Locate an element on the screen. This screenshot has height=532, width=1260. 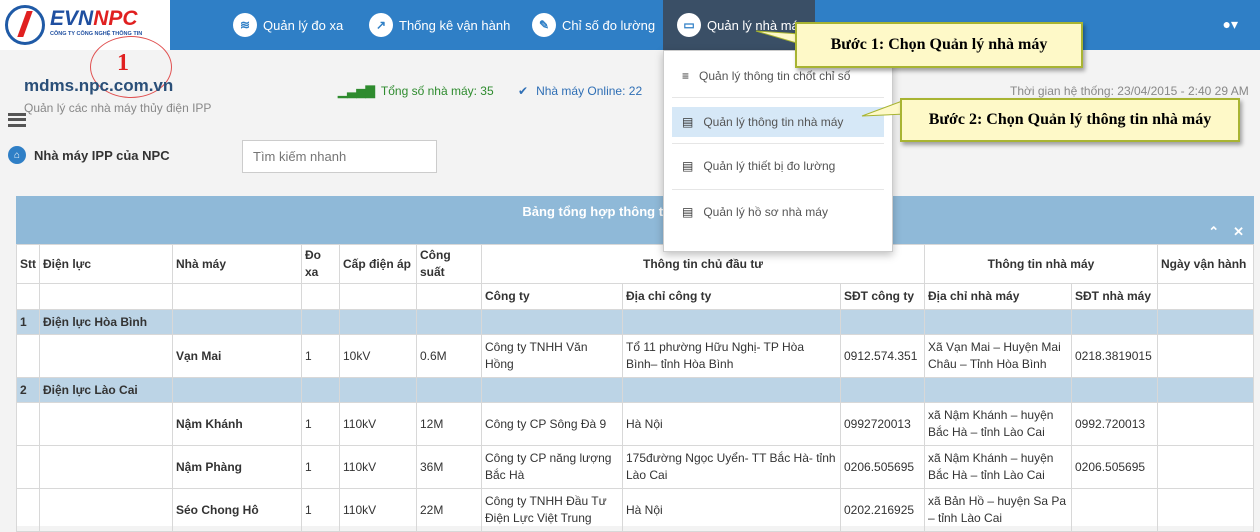
menu-item-plant-info: ▤ Quản lý thông tin nhà máy is located at coordinates (778, 122).